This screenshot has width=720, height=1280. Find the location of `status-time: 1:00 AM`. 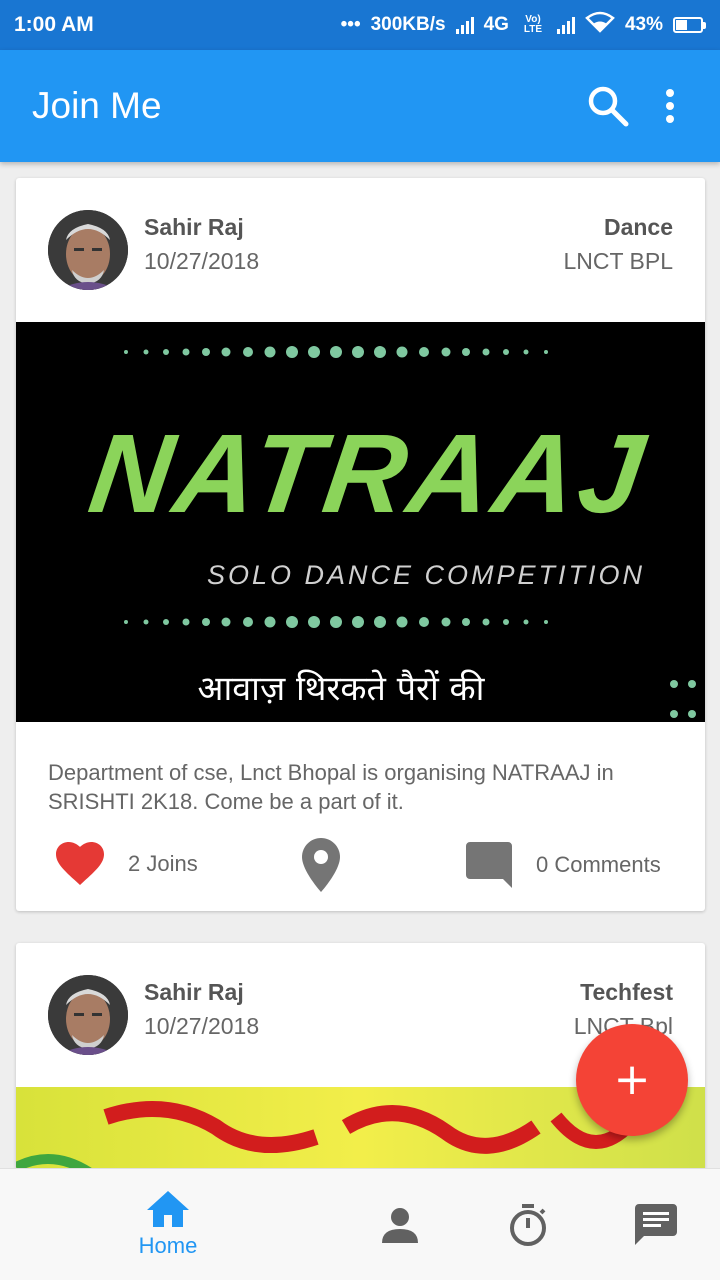

status-time: 1:00 AM is located at coordinates (54, 24).